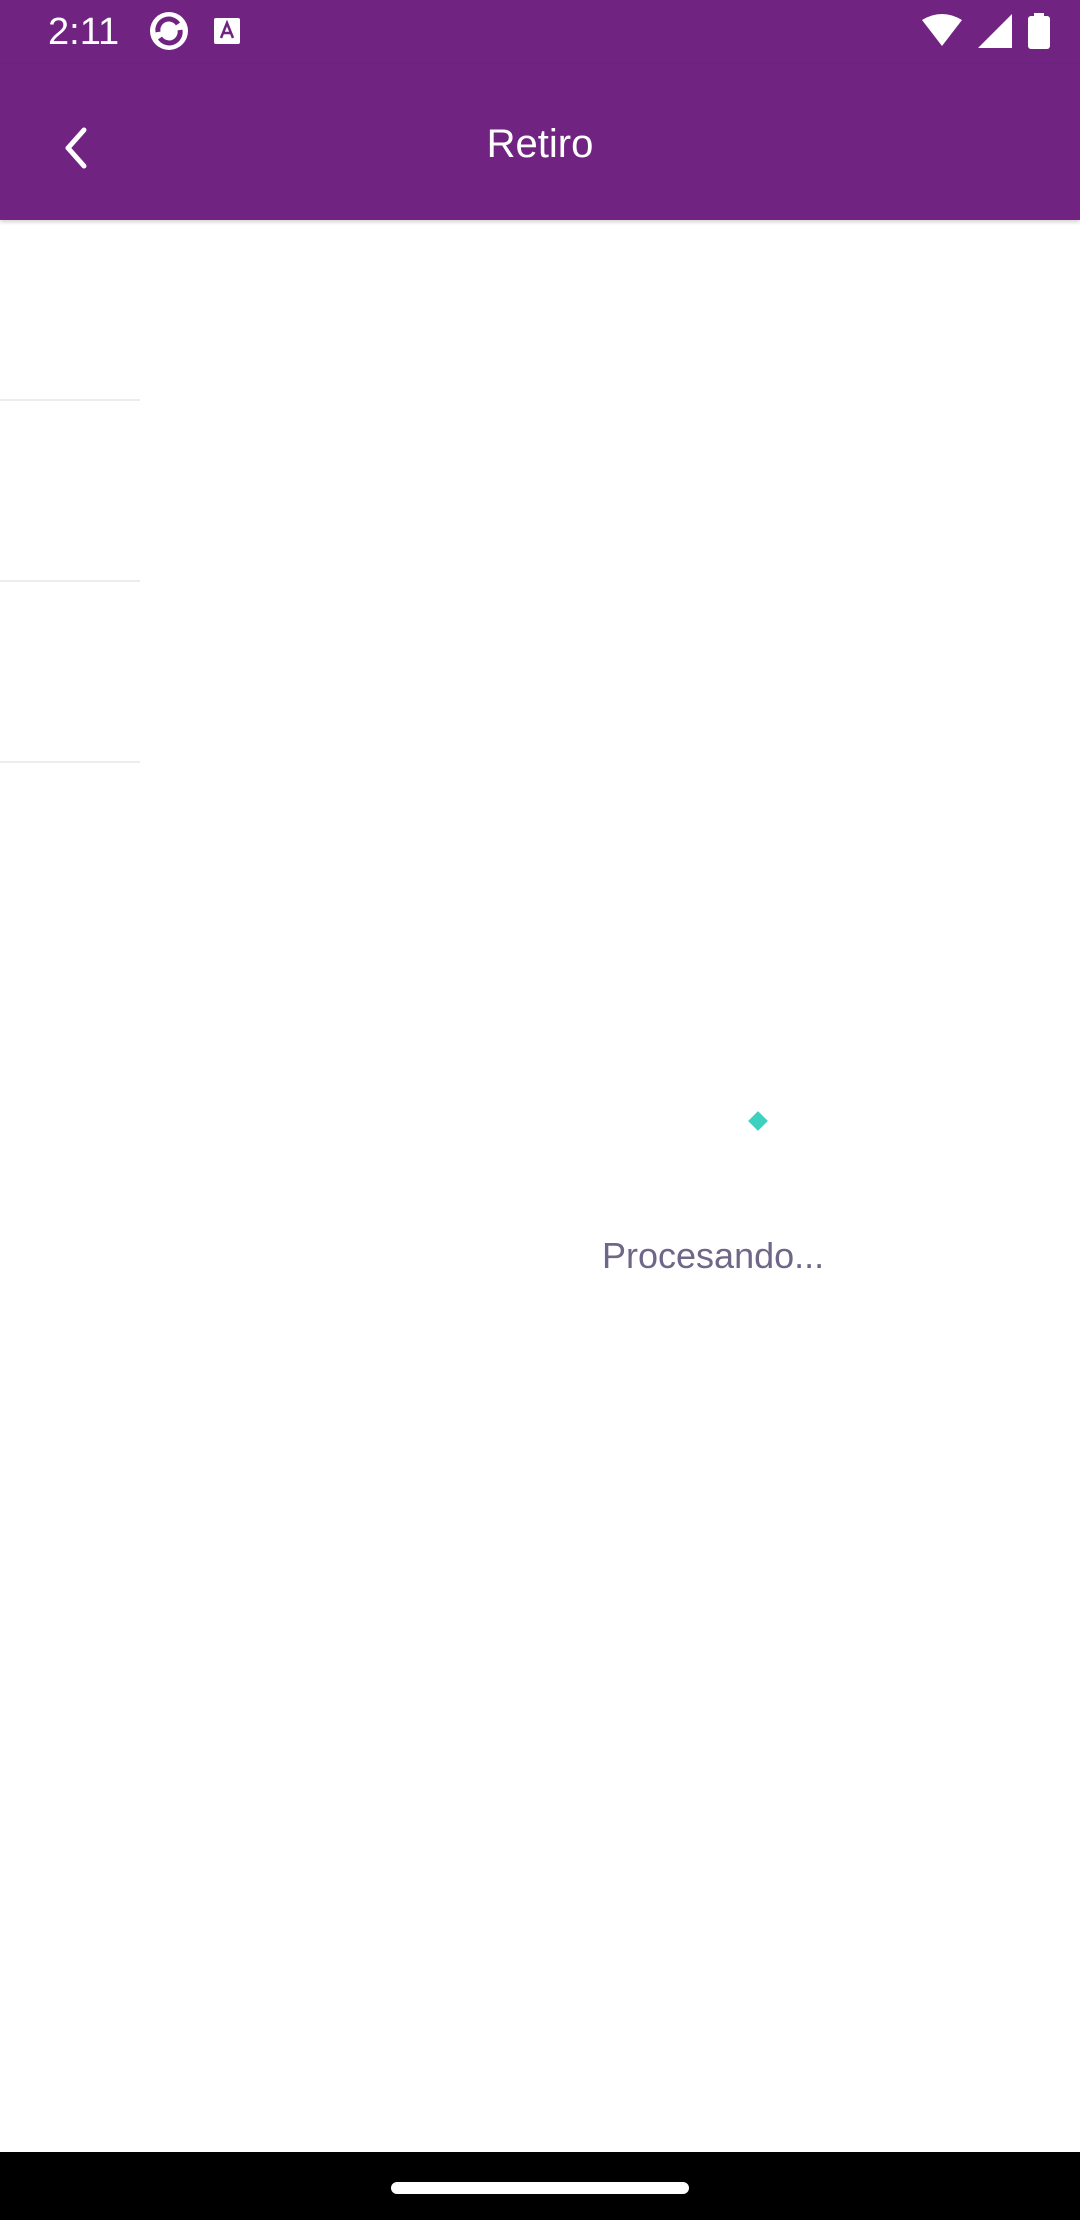  What do you see at coordinates (942, 33) in the screenshot?
I see `wifi-icon` at bounding box center [942, 33].